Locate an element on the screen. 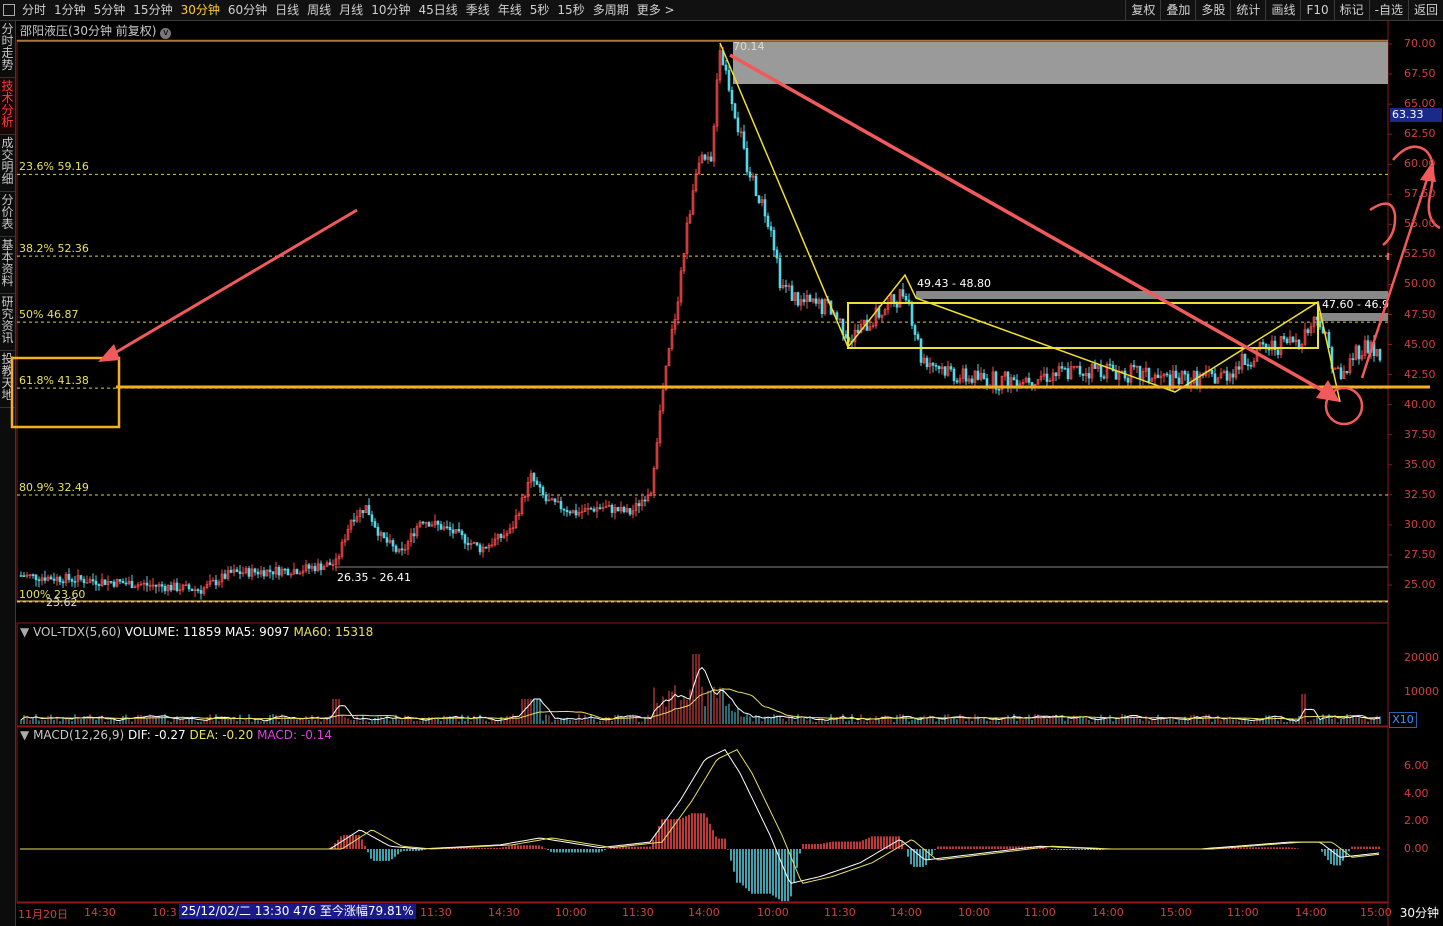  red-pointer-arrow is located at coordinates (232, 283).